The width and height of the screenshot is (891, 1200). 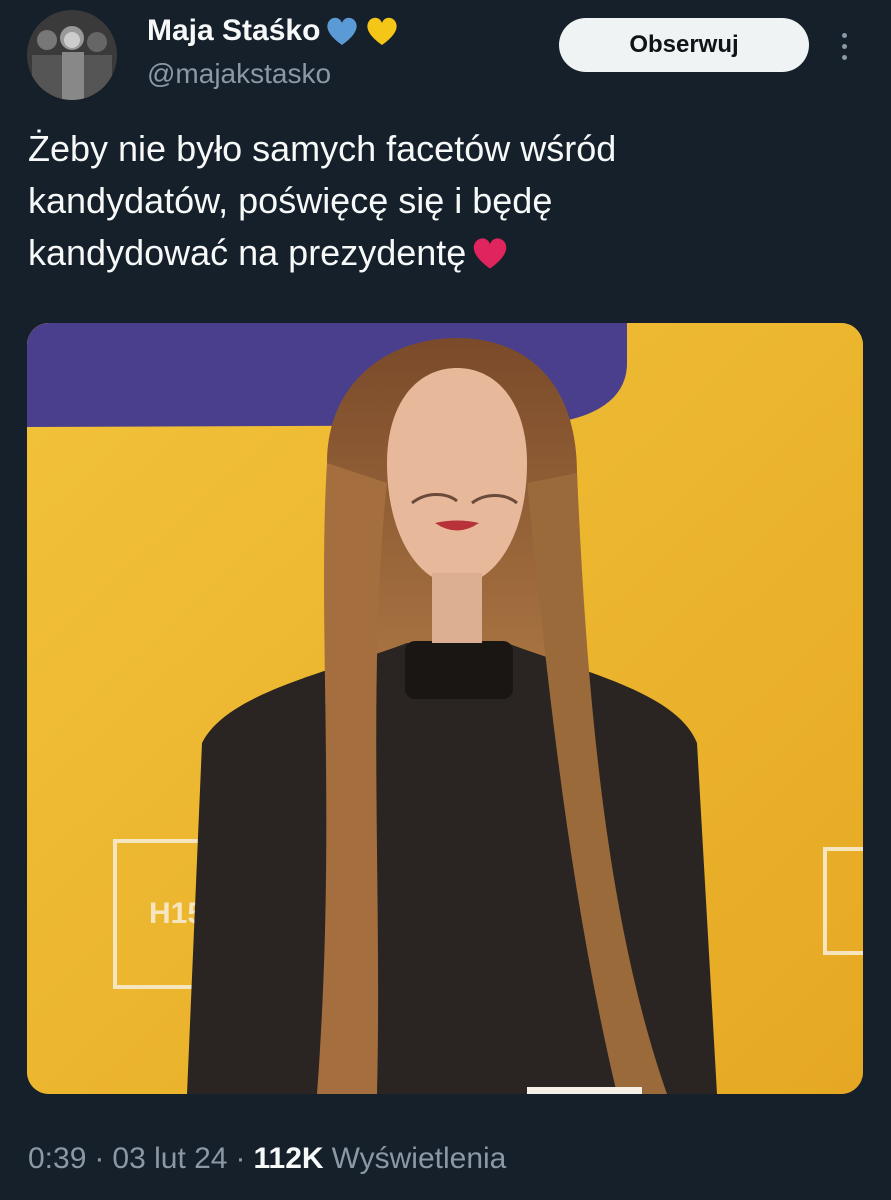 I want to click on author-handle: @majakstasko, so click(x=239, y=74).